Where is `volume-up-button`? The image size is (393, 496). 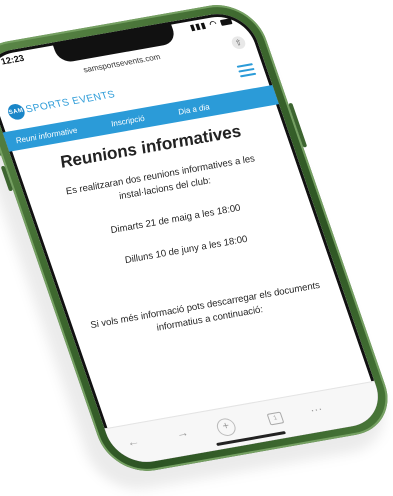
volume-up-button is located at coordinates (1, 144).